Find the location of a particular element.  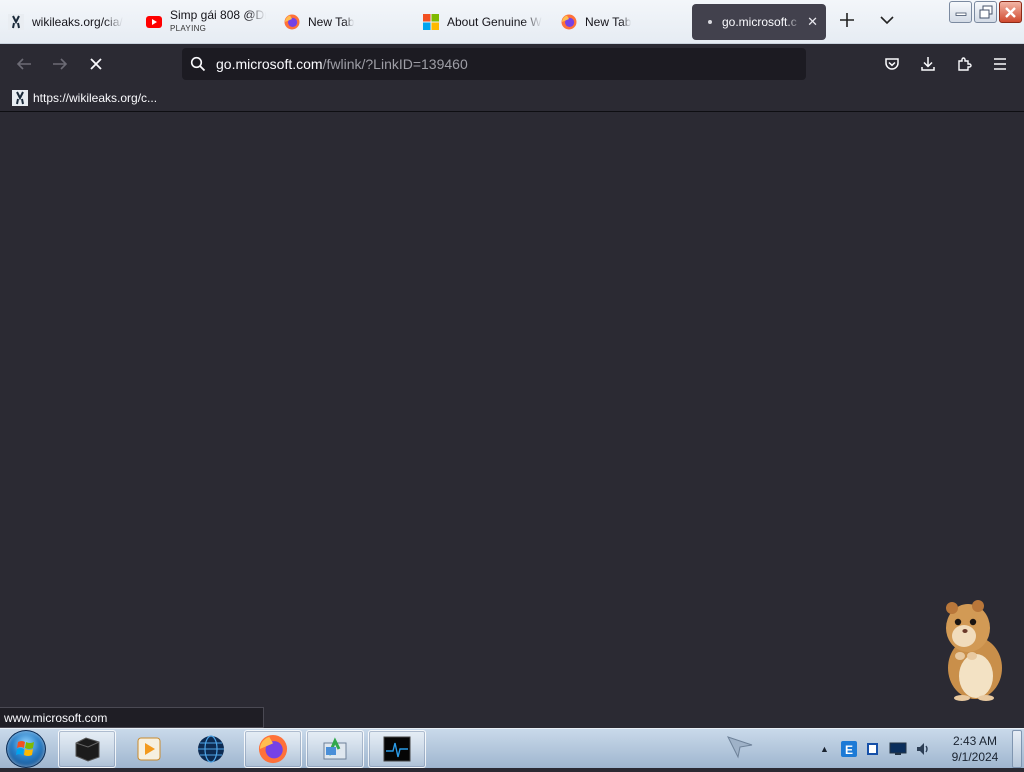

menu-button is located at coordinates (1000, 64).